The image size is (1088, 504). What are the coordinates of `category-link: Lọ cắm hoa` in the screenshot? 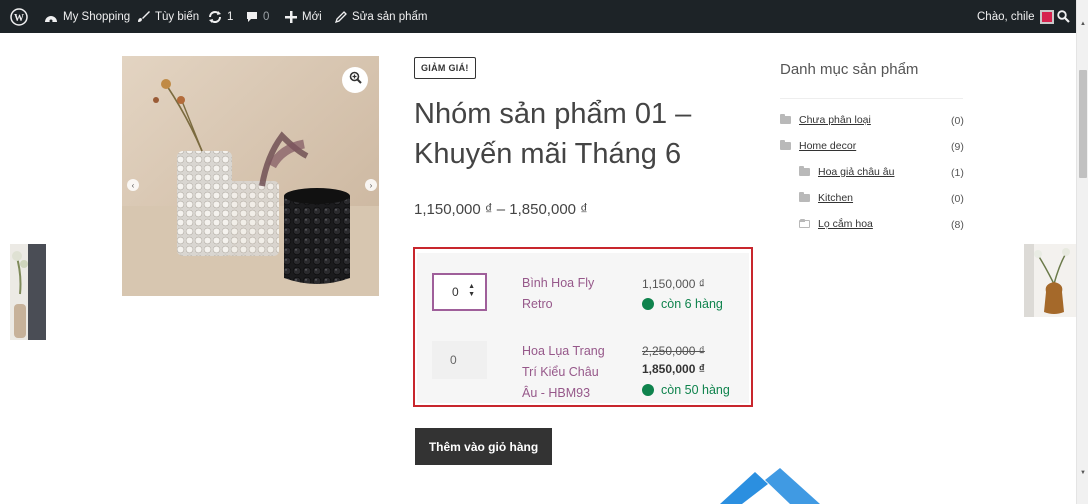 It's located at (845, 224).